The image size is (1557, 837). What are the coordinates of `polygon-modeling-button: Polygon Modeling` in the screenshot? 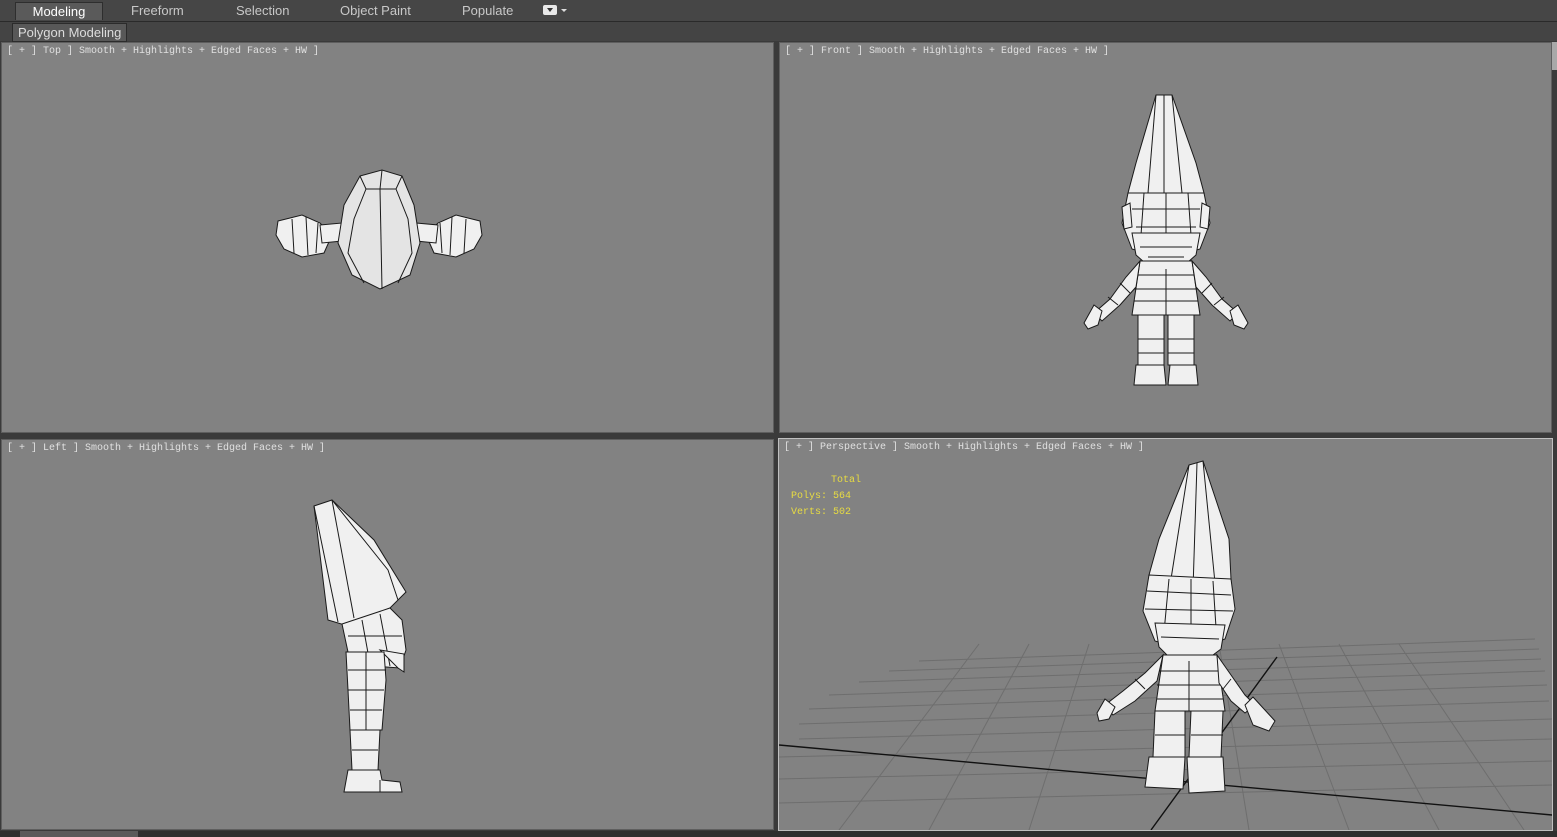 It's located at (70, 32).